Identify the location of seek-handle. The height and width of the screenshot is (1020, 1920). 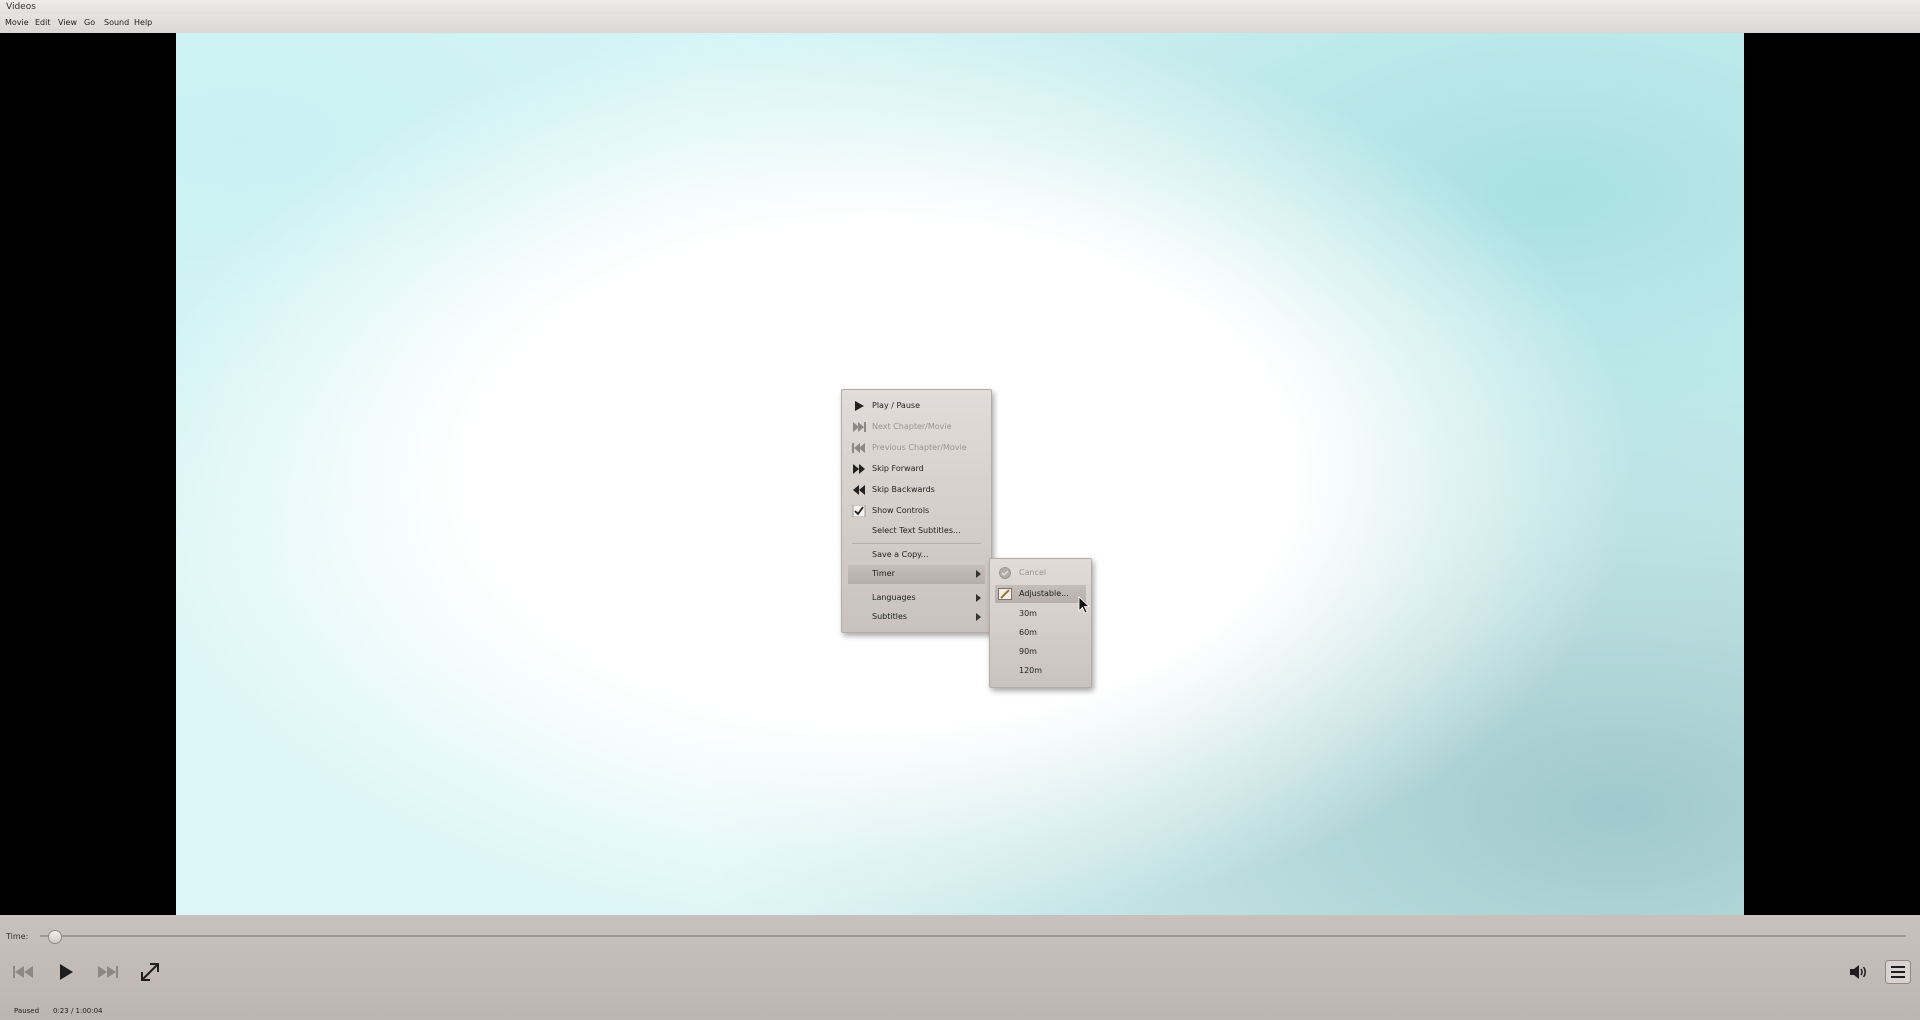
(54, 937).